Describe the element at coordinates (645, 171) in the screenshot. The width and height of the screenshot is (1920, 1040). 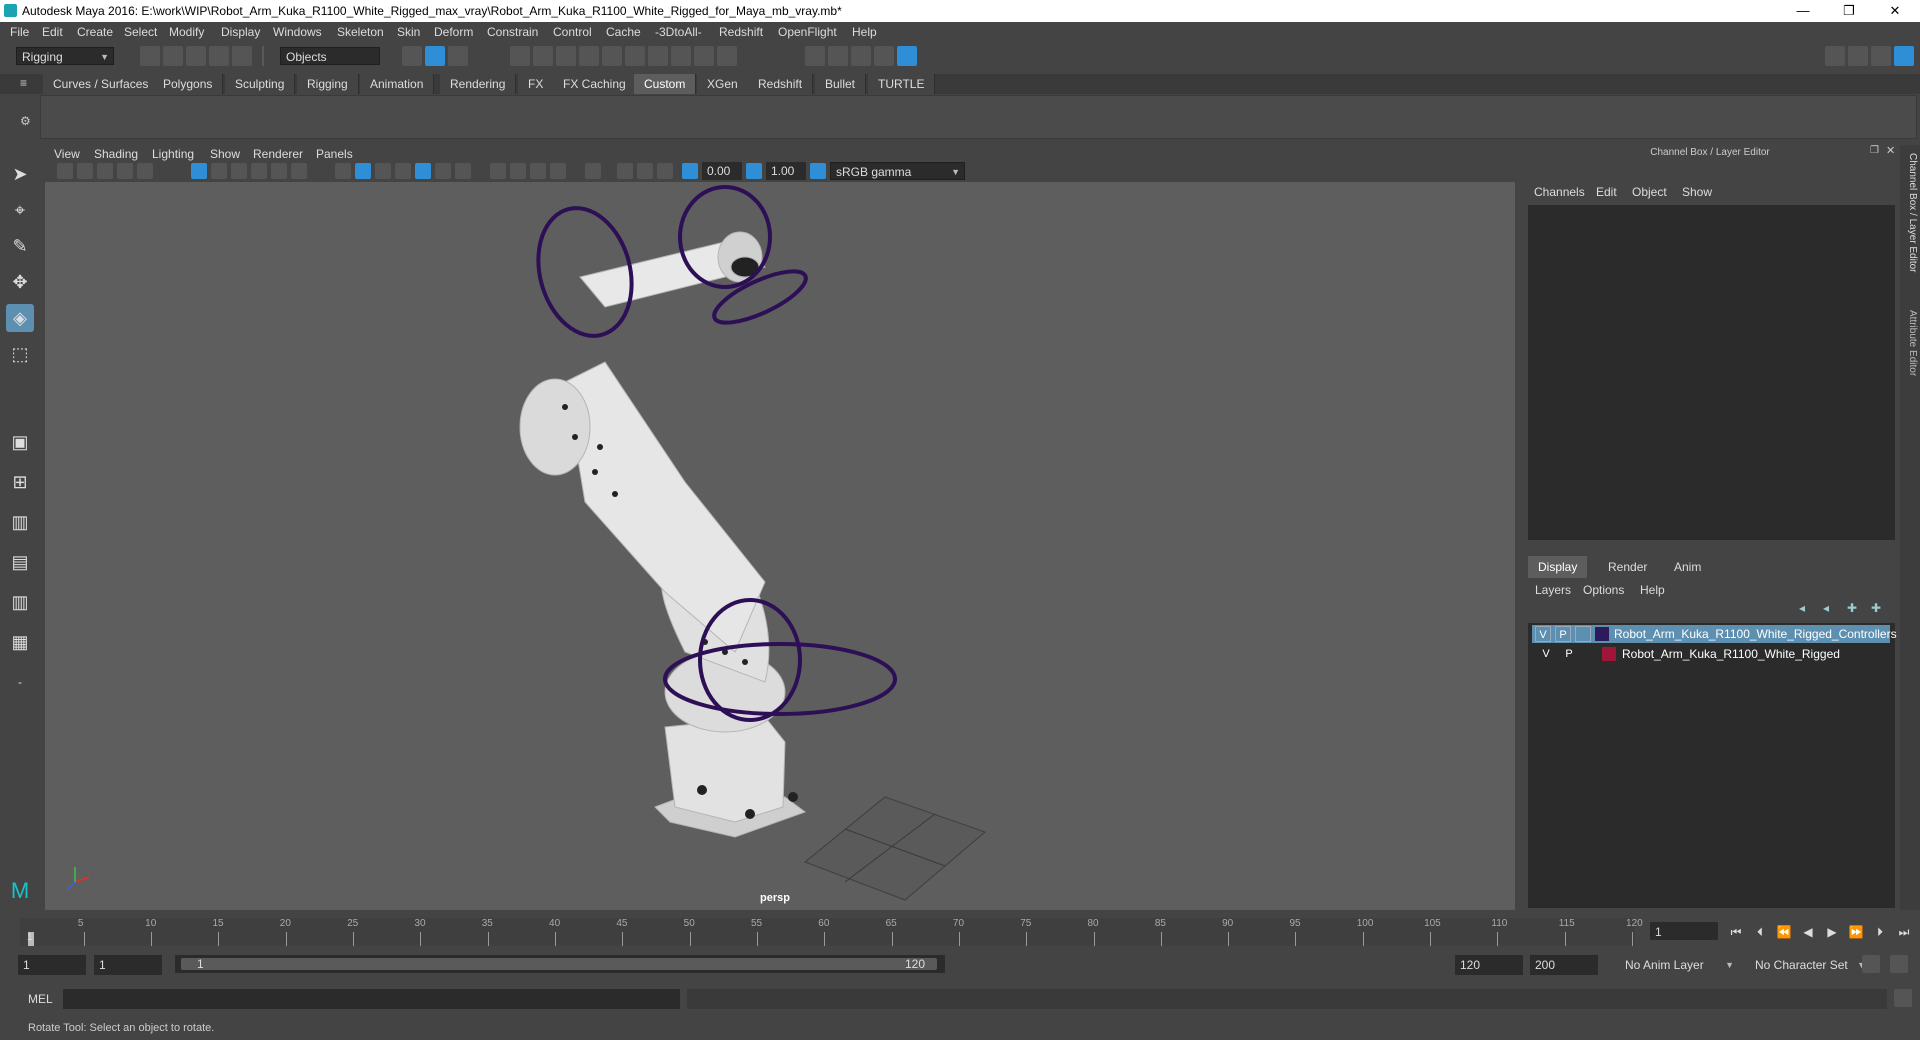
I see `xray-joints-icon` at that location.